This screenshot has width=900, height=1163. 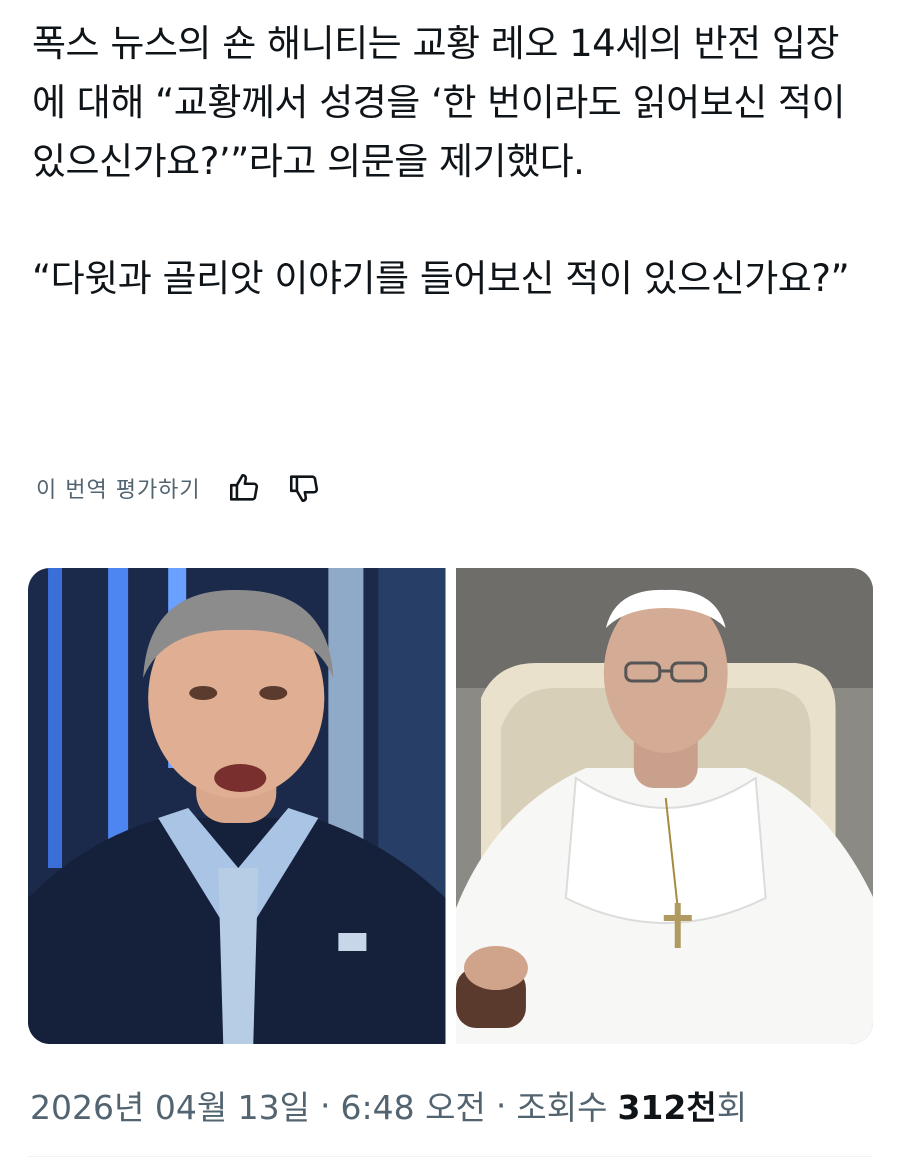 I want to click on rate-translation-label: 이 번역 평가하기, so click(x=118, y=490).